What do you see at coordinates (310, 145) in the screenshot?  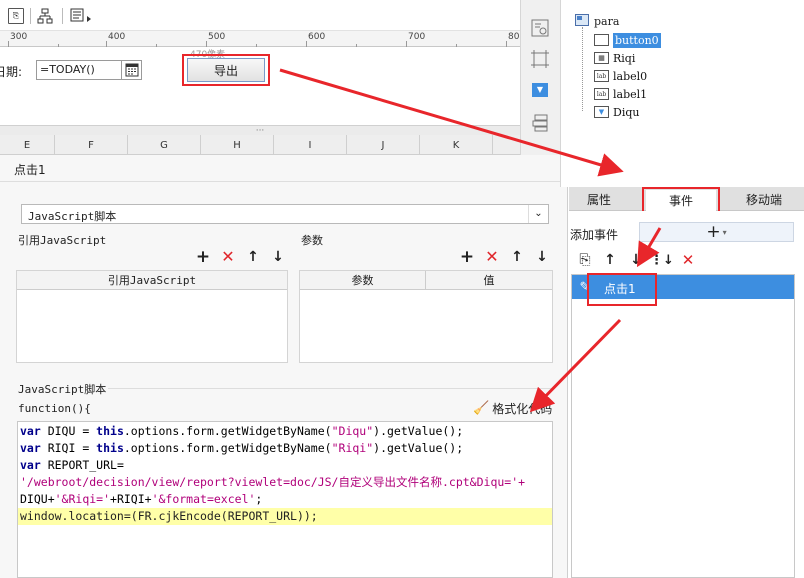 I see `column-header: I` at bounding box center [310, 145].